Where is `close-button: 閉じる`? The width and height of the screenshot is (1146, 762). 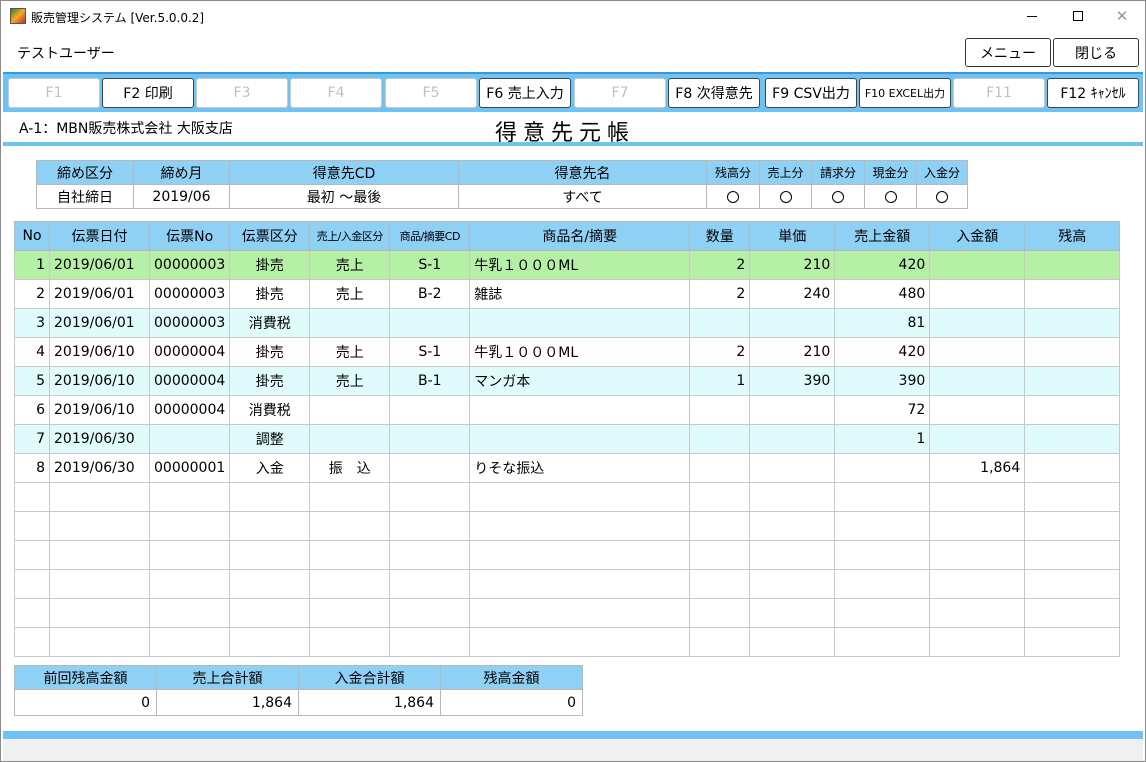
close-button: 閉じる is located at coordinates (1096, 52).